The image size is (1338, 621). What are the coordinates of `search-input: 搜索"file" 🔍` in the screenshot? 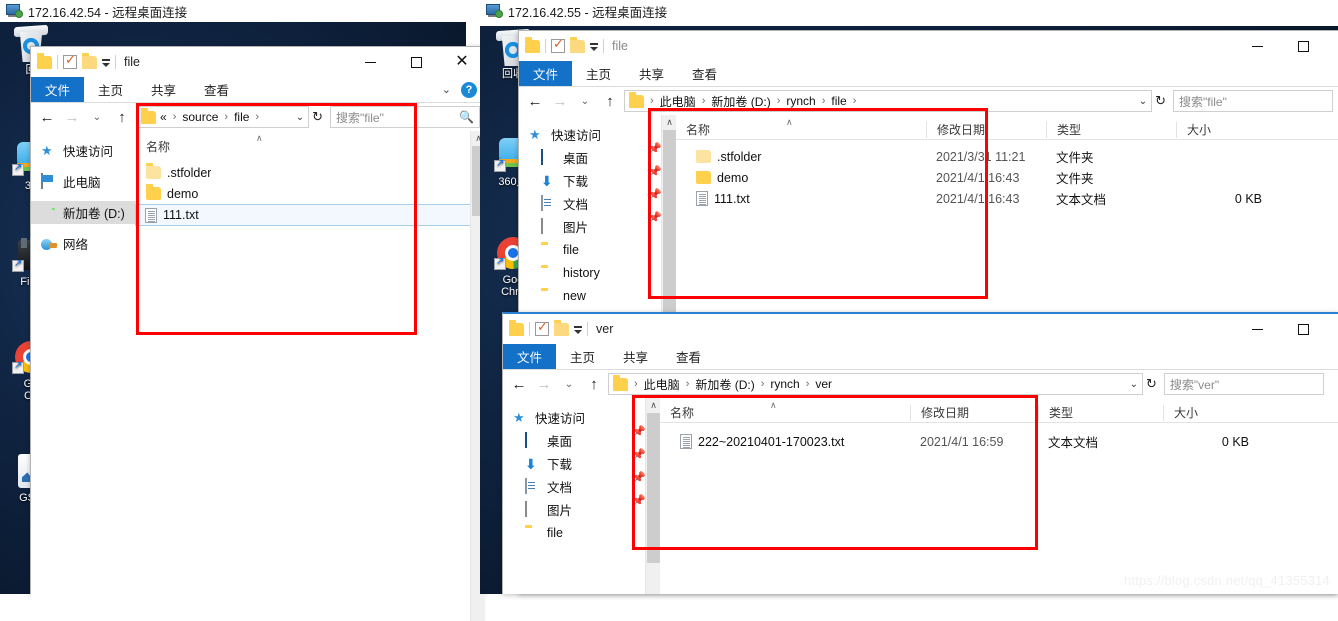 It's located at (405, 117).